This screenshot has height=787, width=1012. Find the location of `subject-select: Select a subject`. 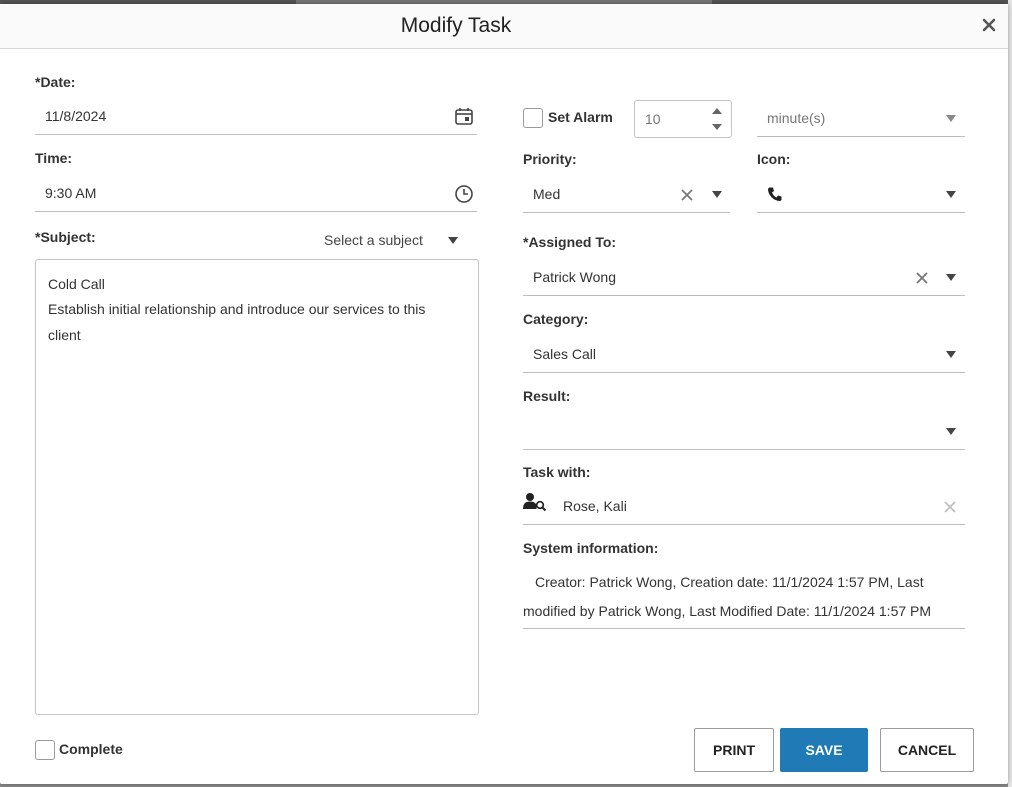

subject-select: Select a subject is located at coordinates (394, 242).